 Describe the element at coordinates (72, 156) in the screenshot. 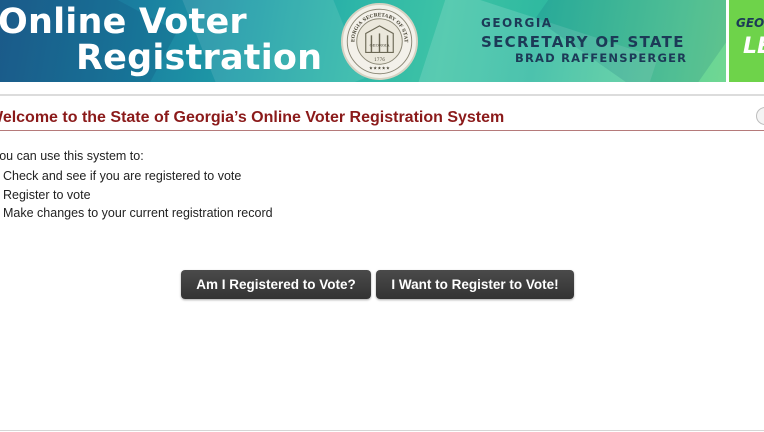

I see `intro-text: You can use this system to:` at that location.